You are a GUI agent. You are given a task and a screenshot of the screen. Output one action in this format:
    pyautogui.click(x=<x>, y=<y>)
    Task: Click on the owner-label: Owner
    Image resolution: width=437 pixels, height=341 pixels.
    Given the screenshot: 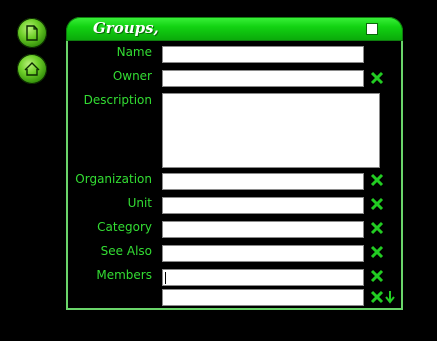 What is the action you would take?
    pyautogui.click(x=132, y=76)
    